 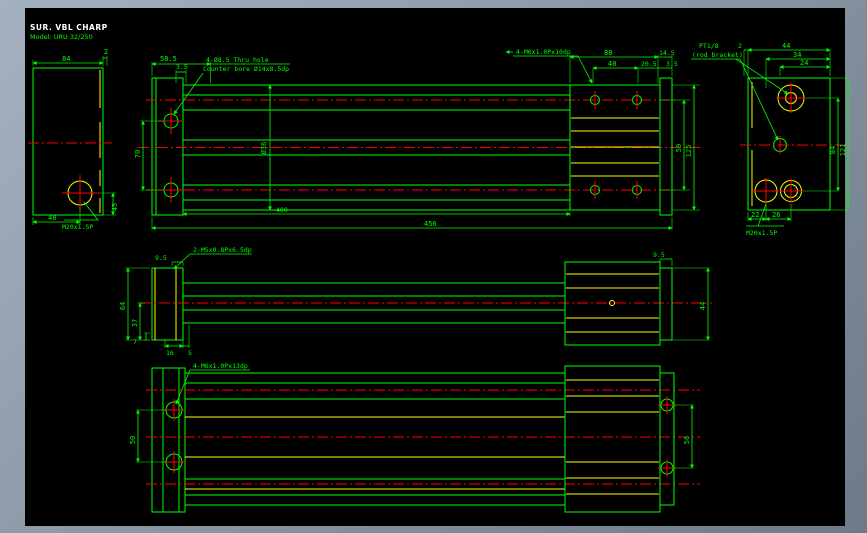 I want to click on front-note-cbore-2: Counter bore Ø14x8.5dp, so click(x=246, y=69).